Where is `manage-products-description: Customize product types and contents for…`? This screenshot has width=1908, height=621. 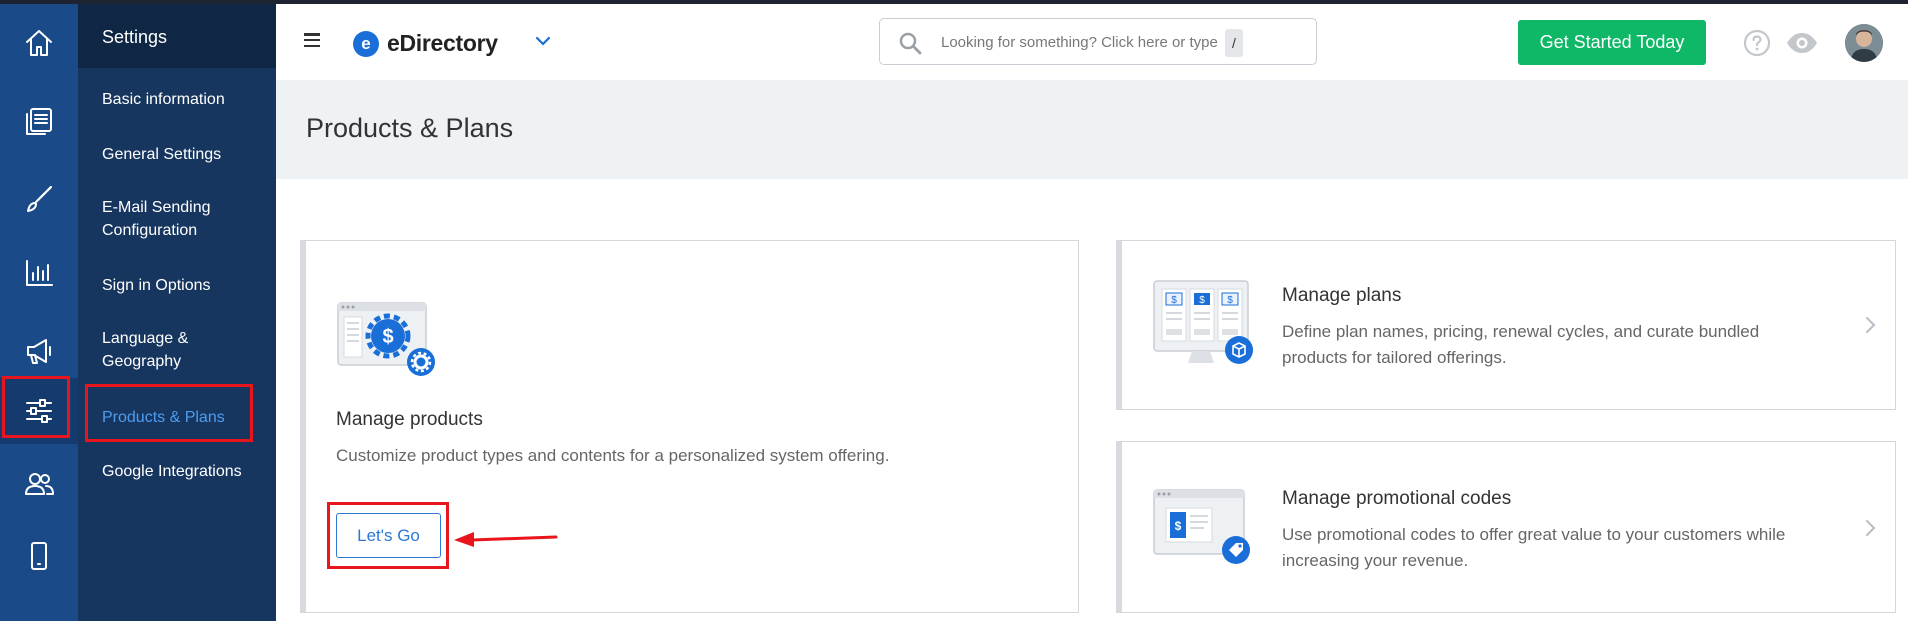
manage-products-description: Customize product types and contents for… is located at coordinates (613, 455).